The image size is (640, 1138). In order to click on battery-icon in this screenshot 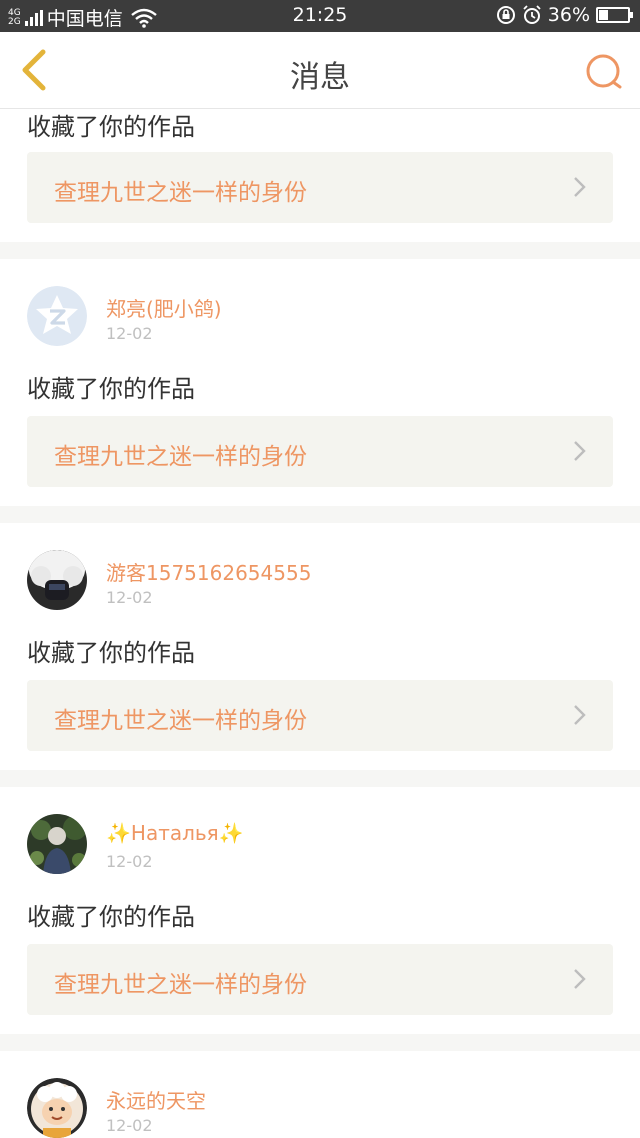, I will do `click(614, 15)`.